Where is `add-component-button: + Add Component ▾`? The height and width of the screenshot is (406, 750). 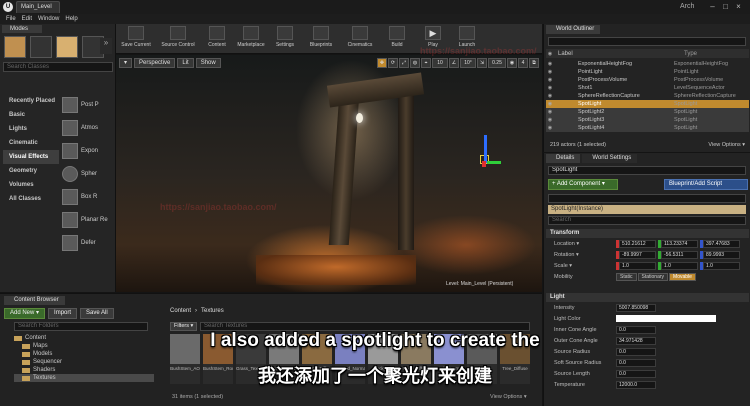 add-component-button: + Add Component ▾ is located at coordinates (583, 184).